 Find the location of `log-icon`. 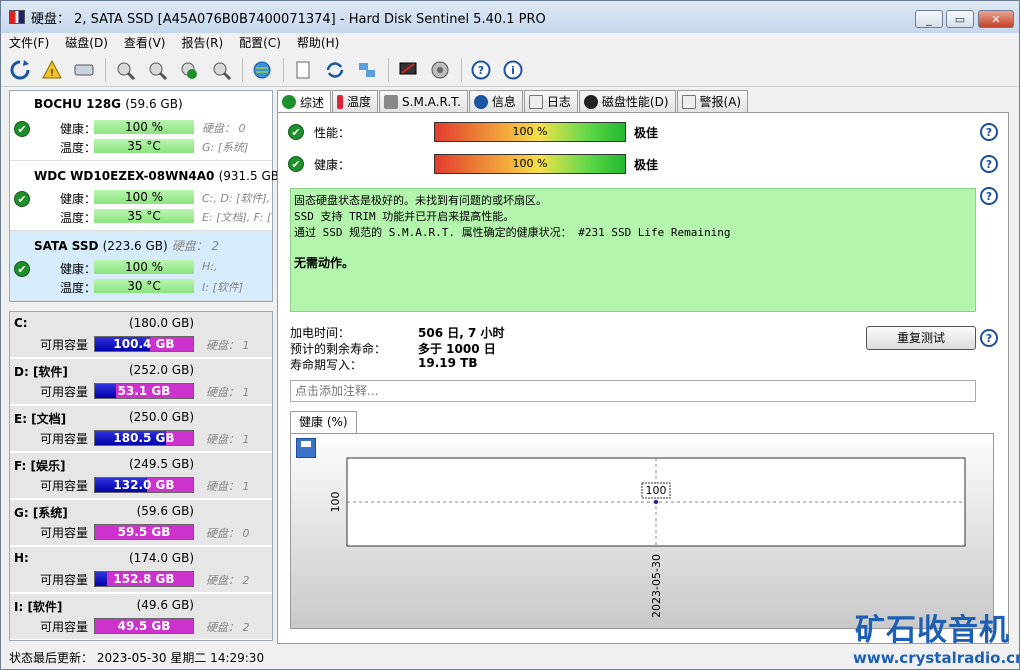

log-icon is located at coordinates (535, 101).